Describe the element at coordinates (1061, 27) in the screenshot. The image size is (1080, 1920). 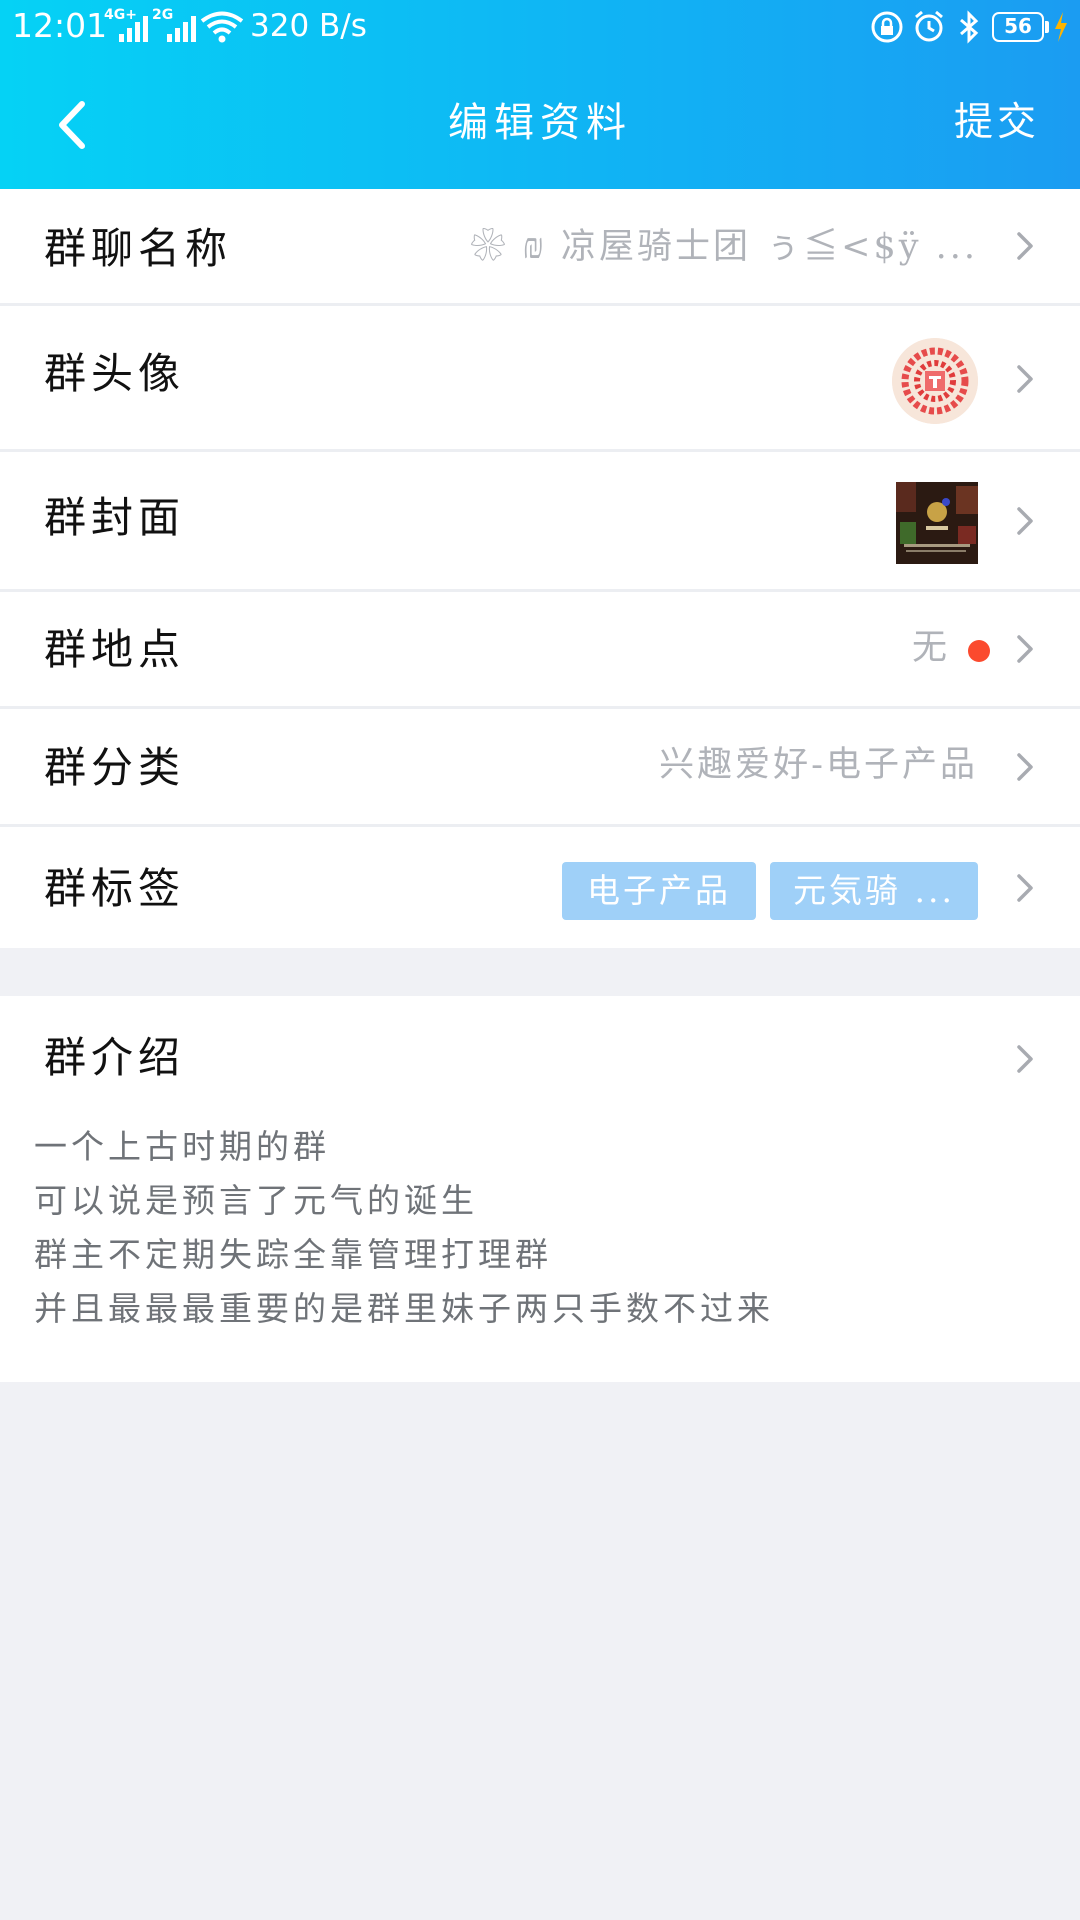
I see `charging-icon` at that location.